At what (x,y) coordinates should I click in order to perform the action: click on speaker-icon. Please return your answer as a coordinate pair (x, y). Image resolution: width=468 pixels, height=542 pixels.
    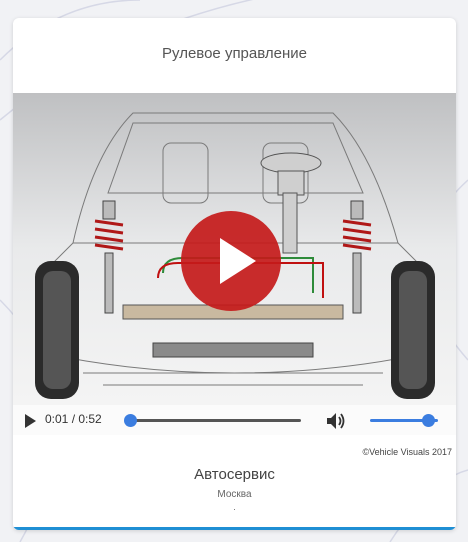
    Looking at the image, I should click on (336, 421).